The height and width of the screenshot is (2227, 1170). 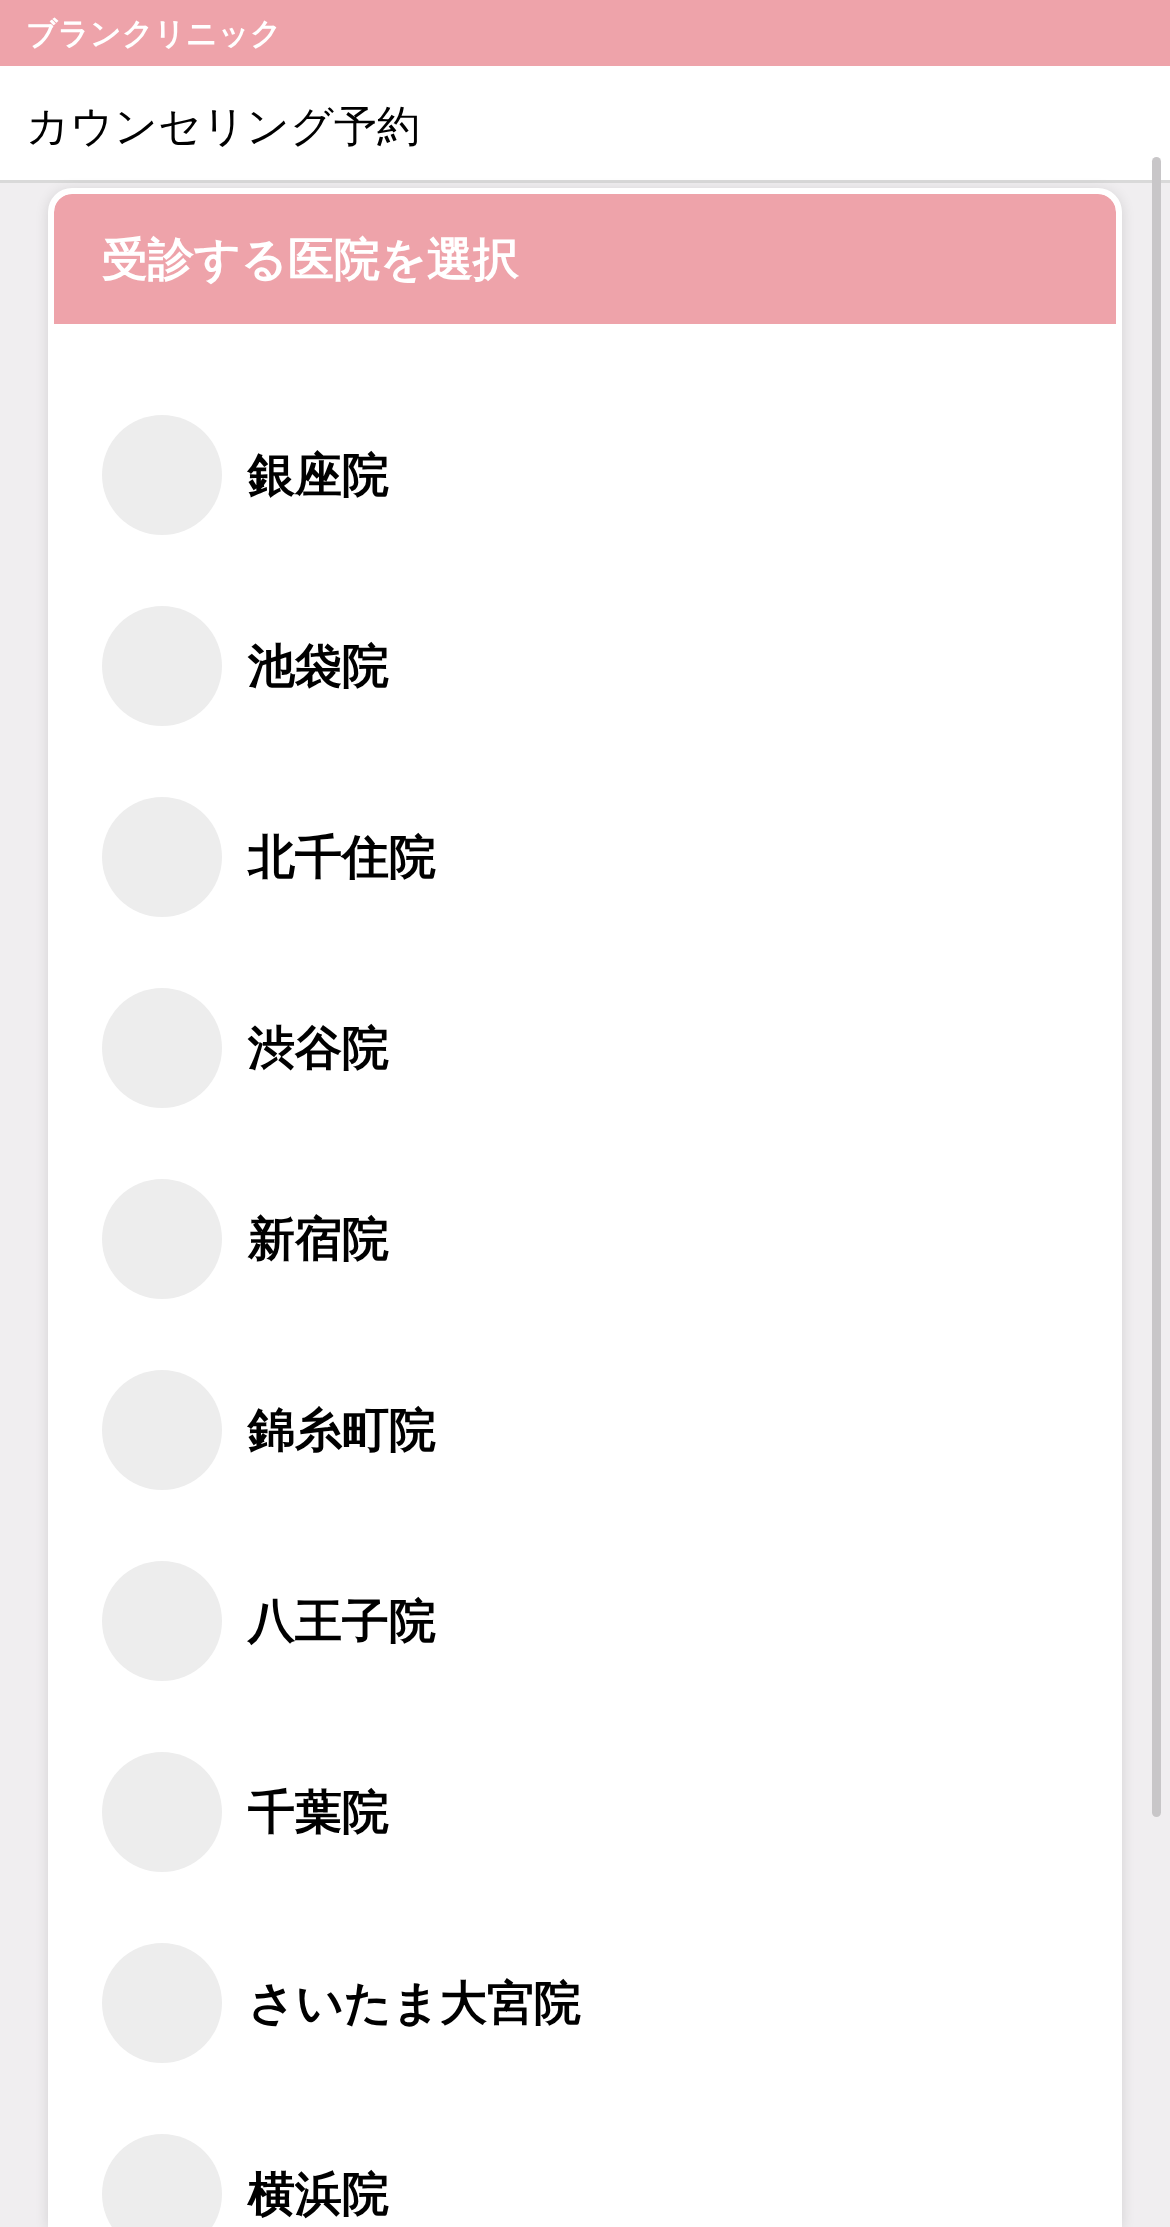 I want to click on card-title: 受診する医院を選択, so click(x=310, y=259).